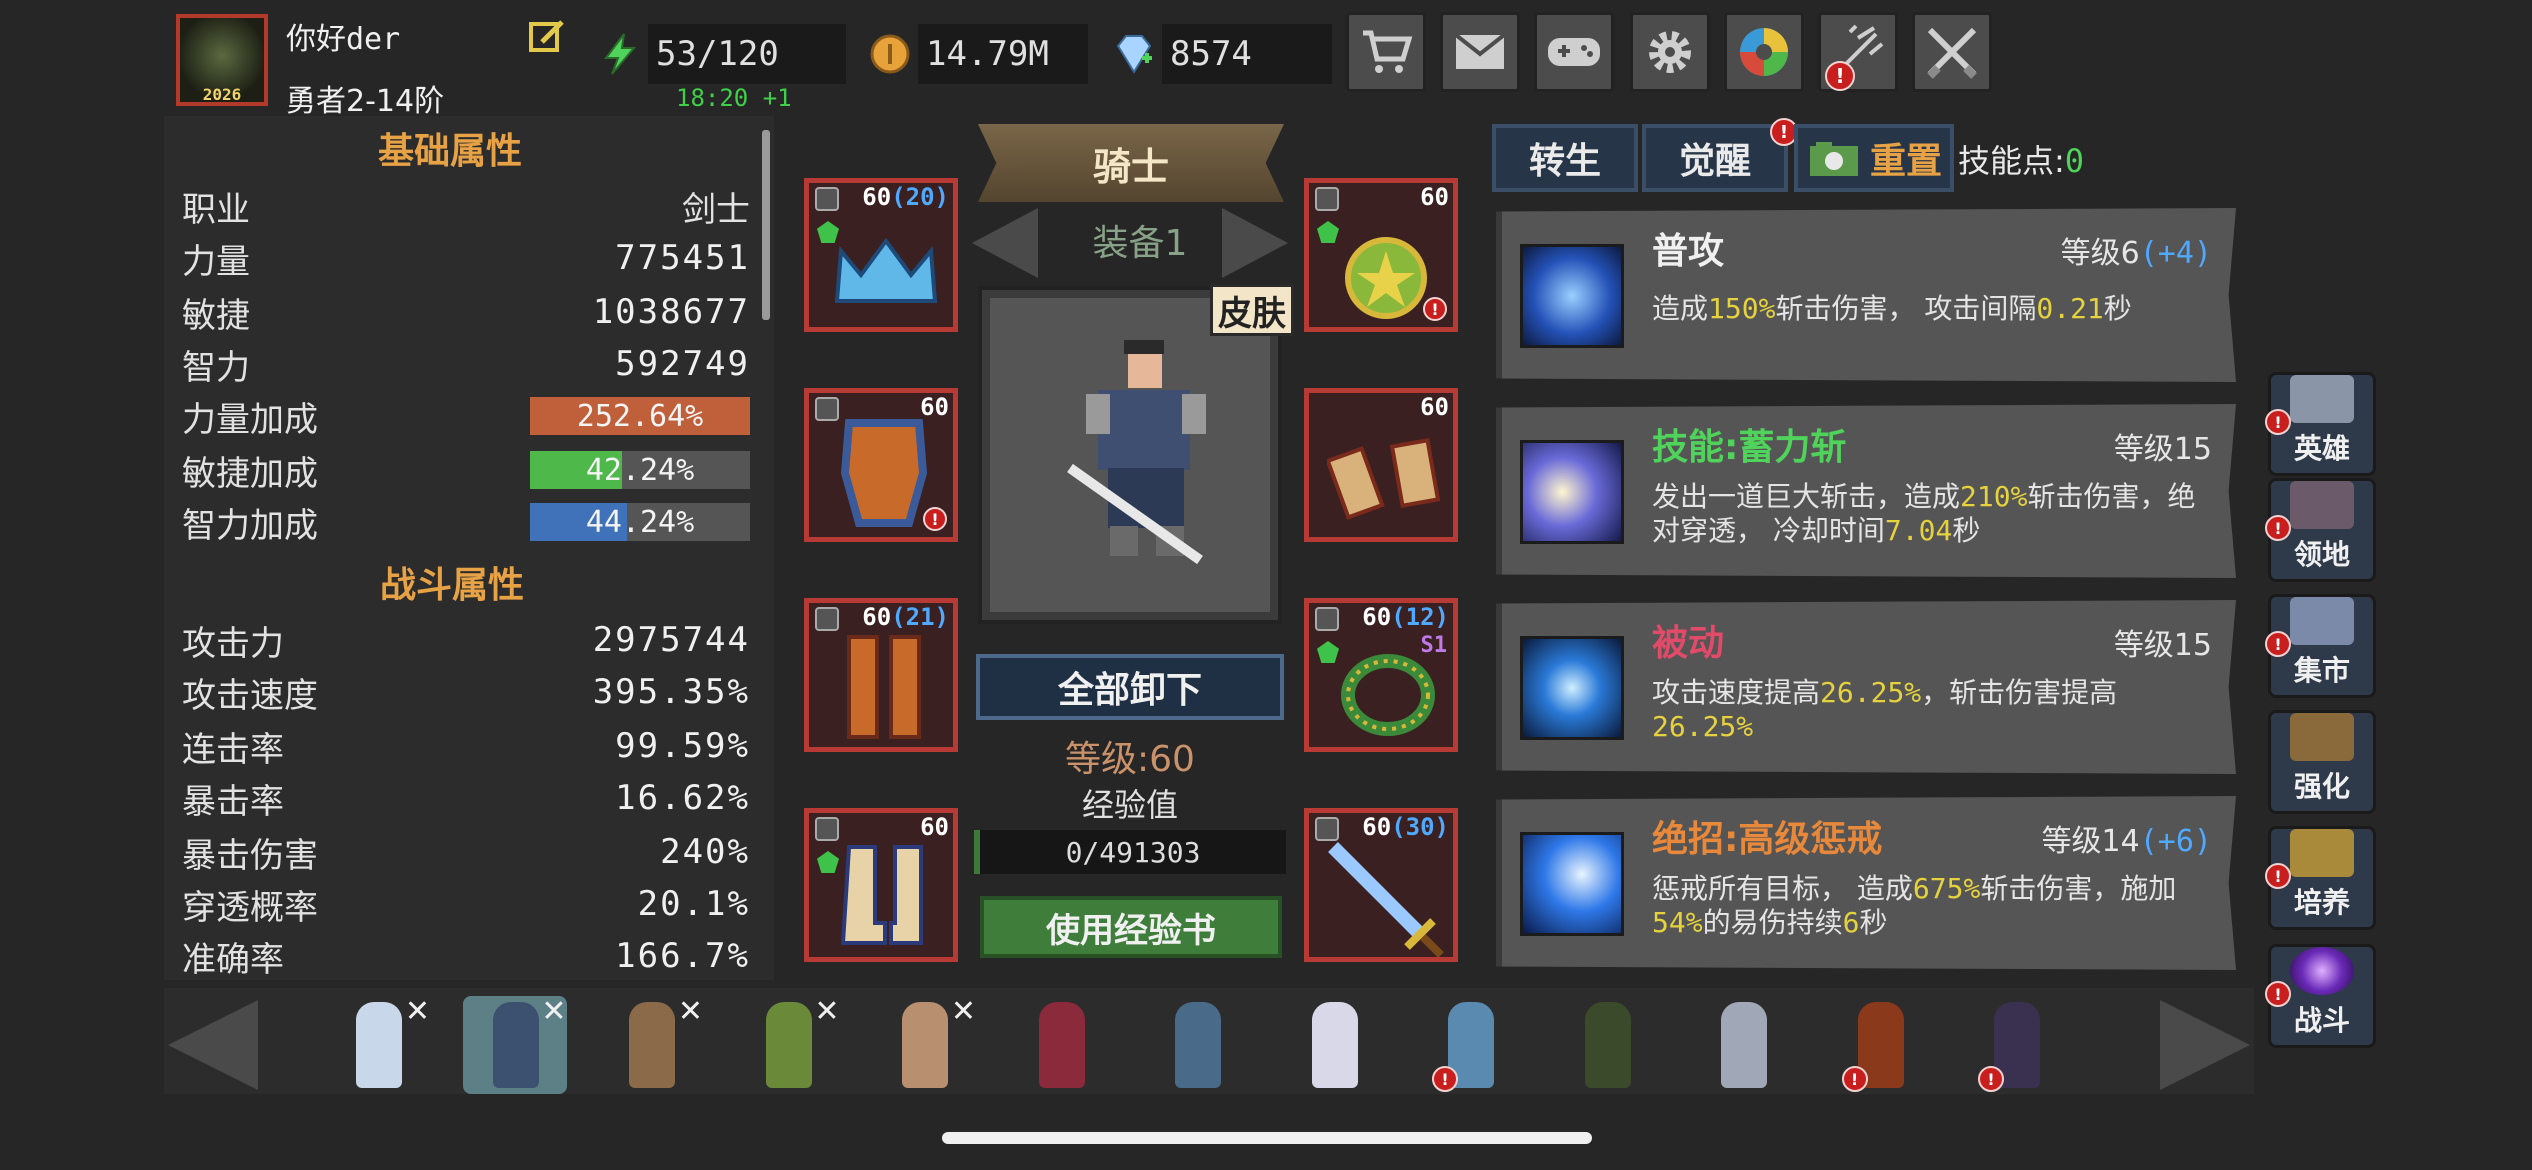  What do you see at coordinates (1918, 530) in the screenshot?
I see `skill-desc-number: 7.04` at bounding box center [1918, 530].